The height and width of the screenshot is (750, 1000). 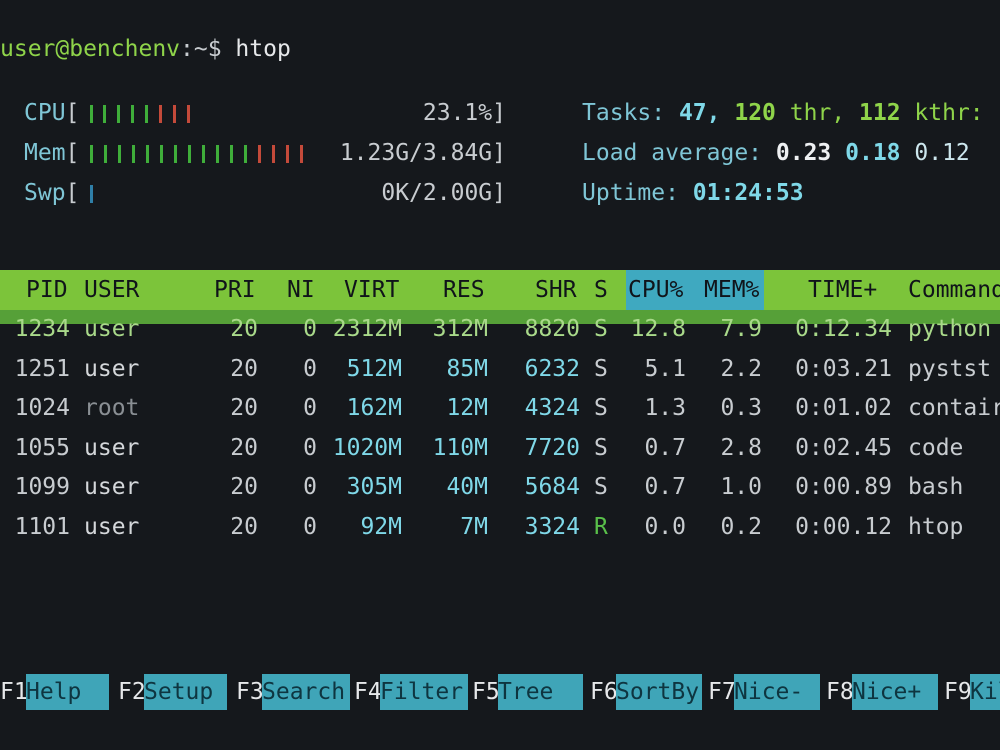 I want to click on col-mem: MEM%, so click(x=731, y=290).